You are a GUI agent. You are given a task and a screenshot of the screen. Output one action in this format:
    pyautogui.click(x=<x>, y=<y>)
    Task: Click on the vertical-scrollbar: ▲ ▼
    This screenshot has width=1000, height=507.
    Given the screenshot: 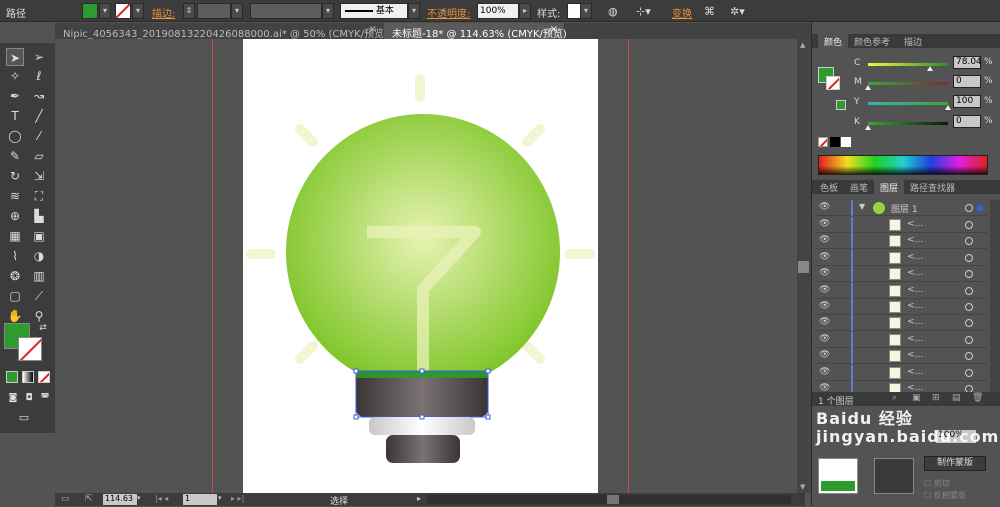 What is the action you would take?
    pyautogui.click(x=804, y=266)
    